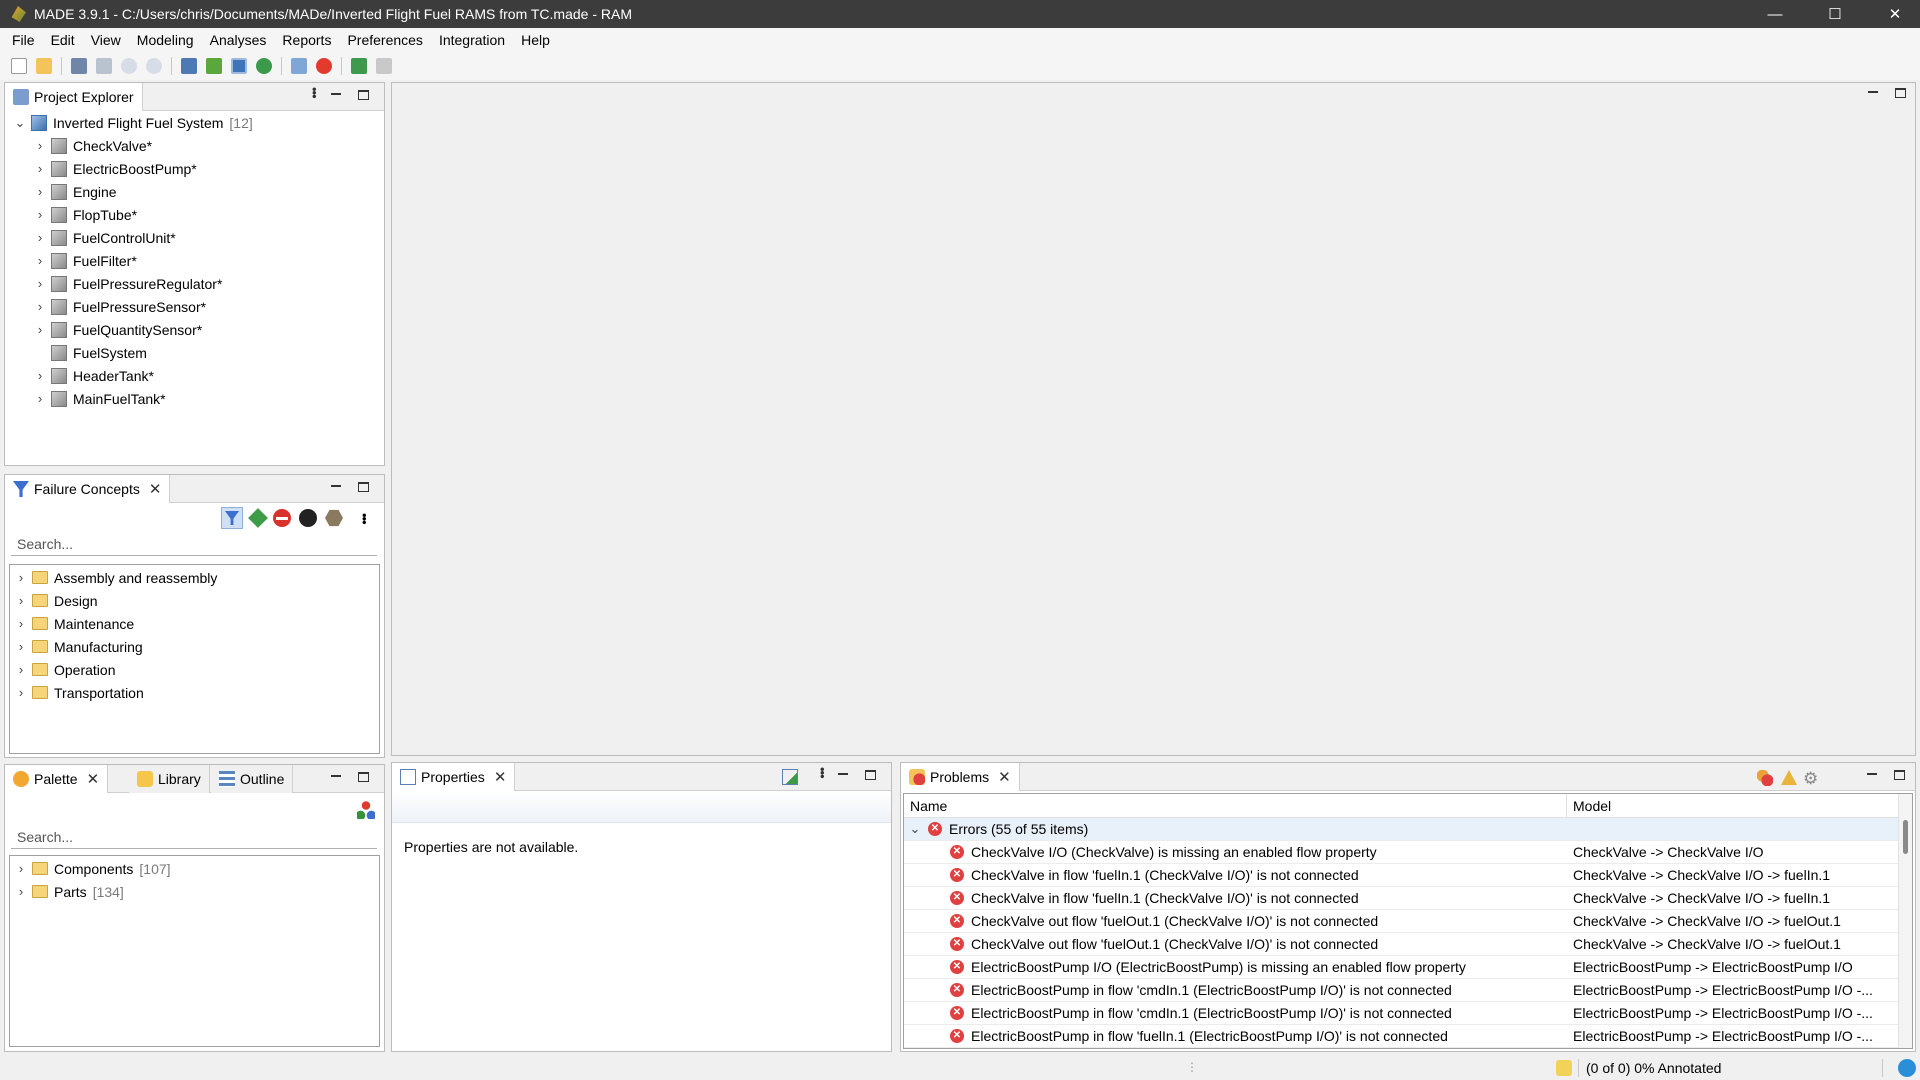 Image resolution: width=1920 pixels, height=1080 pixels. What do you see at coordinates (258, 518) in the screenshot?
I see `diamond-icon` at bounding box center [258, 518].